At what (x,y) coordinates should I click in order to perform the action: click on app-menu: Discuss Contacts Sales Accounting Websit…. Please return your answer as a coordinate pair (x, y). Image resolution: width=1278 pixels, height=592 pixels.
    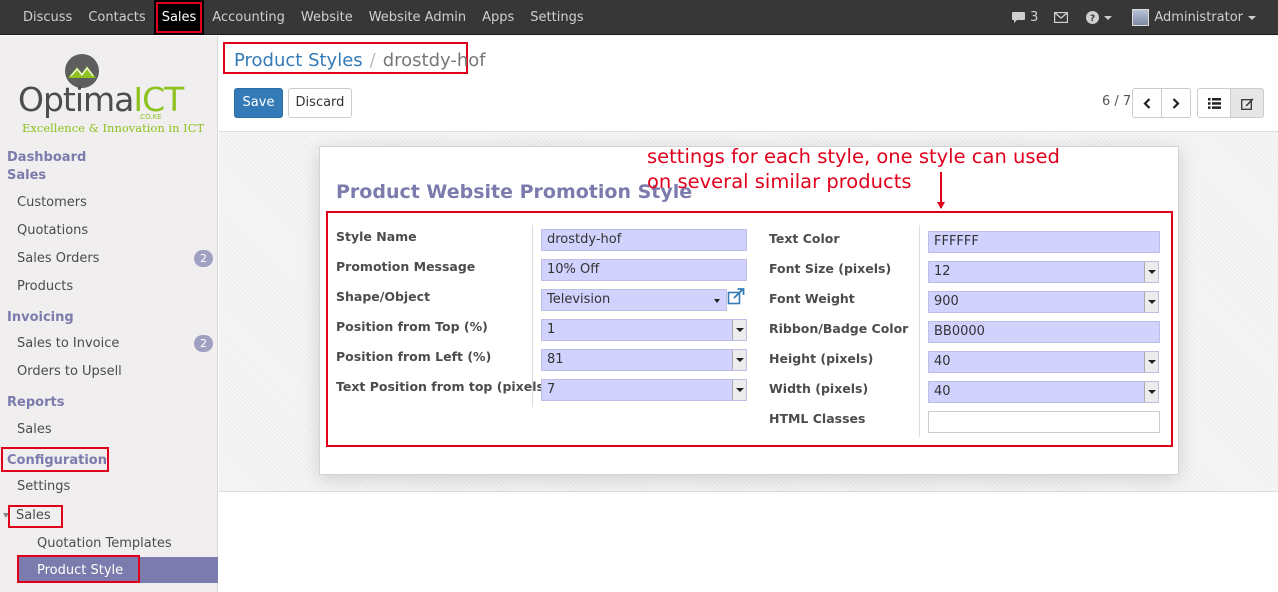
    Looking at the image, I should click on (296, 17).